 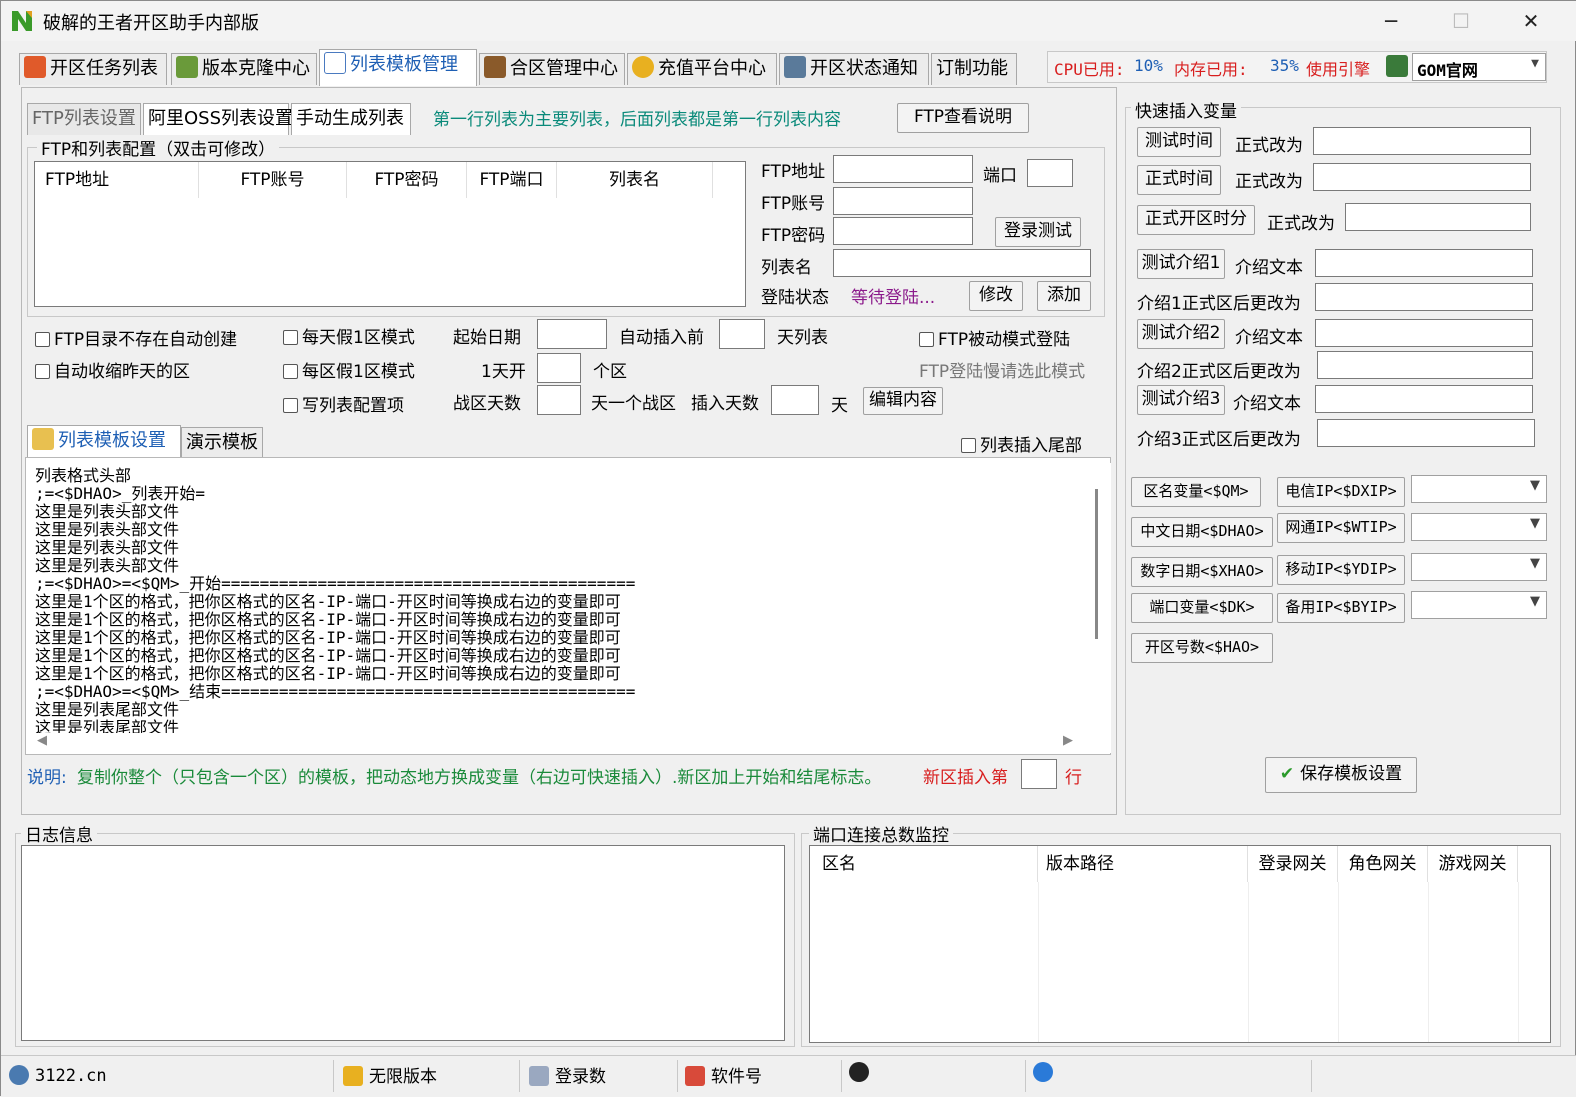 I want to click on formal-open-time-button: 正式开区时分, so click(x=1196, y=220).